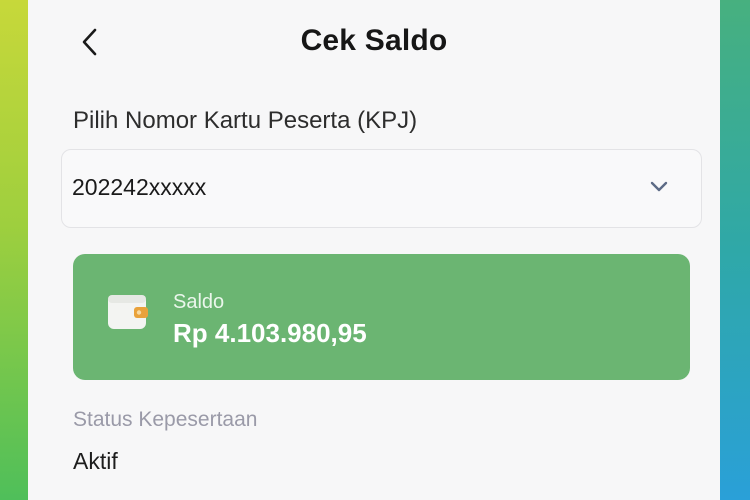  I want to click on back-button, so click(90, 42).